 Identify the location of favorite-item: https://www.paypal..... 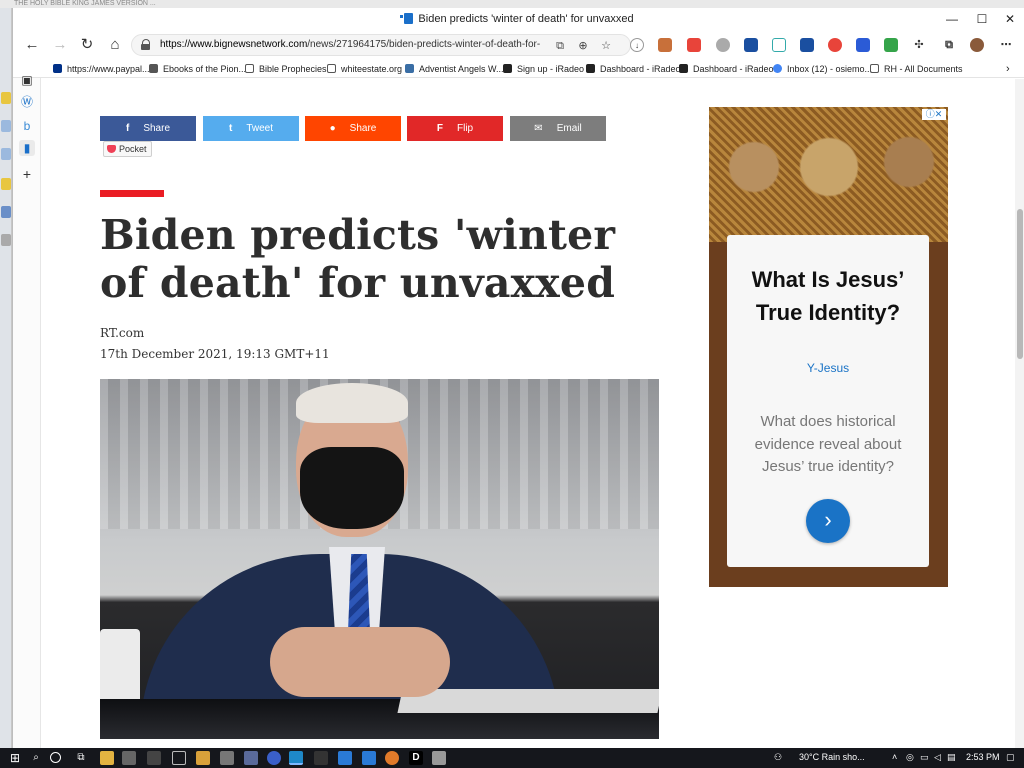
(102, 69).